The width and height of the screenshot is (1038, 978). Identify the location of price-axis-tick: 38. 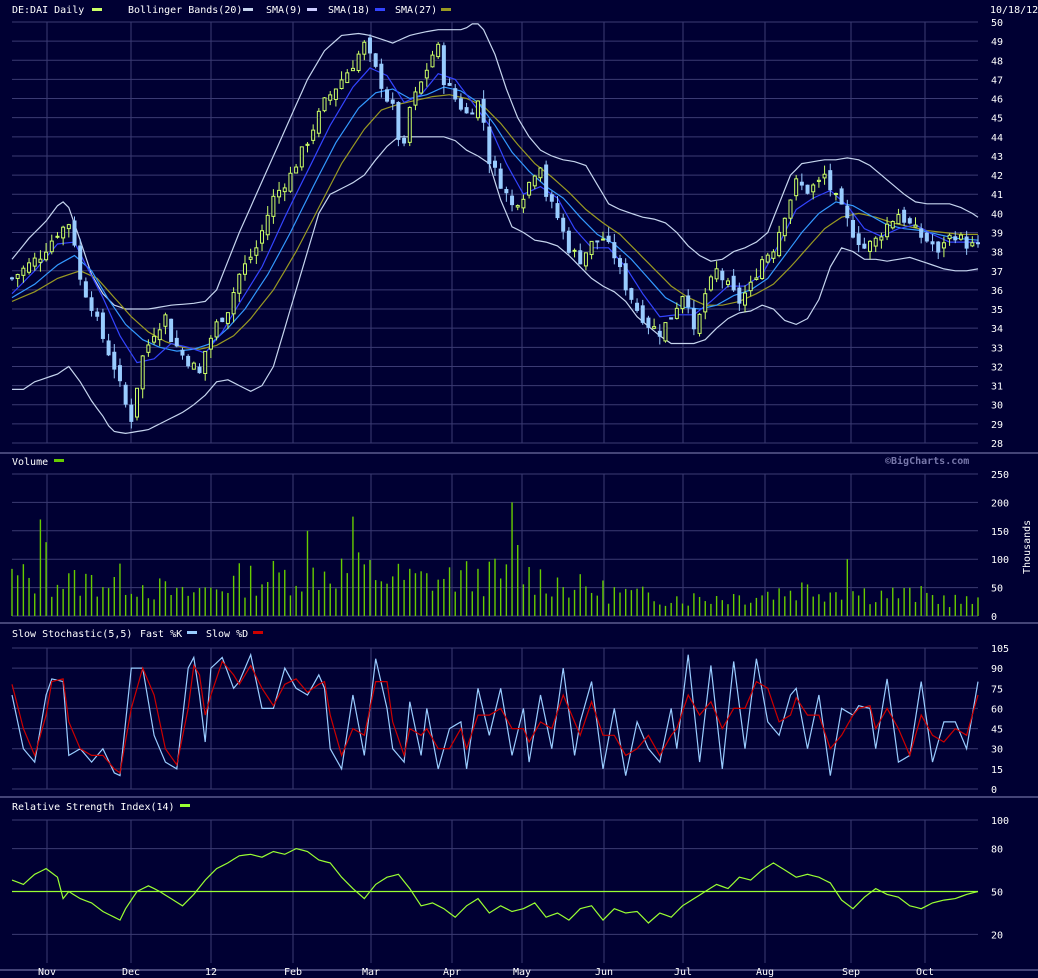
(997, 253).